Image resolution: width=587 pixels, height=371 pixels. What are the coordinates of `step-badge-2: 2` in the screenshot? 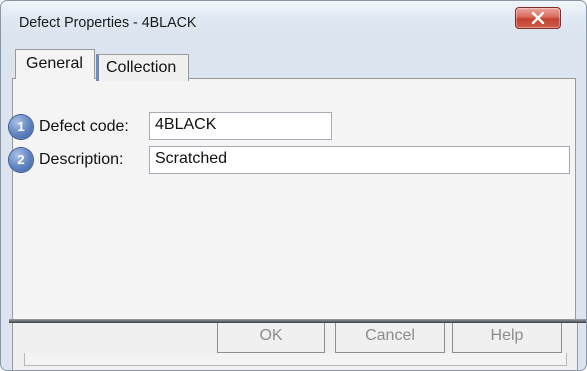 It's located at (21, 160).